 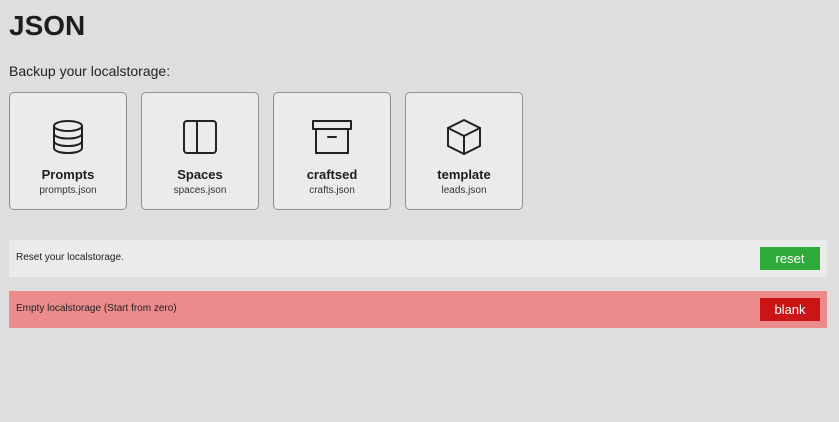 I want to click on page-title: JSON, so click(x=47, y=25).